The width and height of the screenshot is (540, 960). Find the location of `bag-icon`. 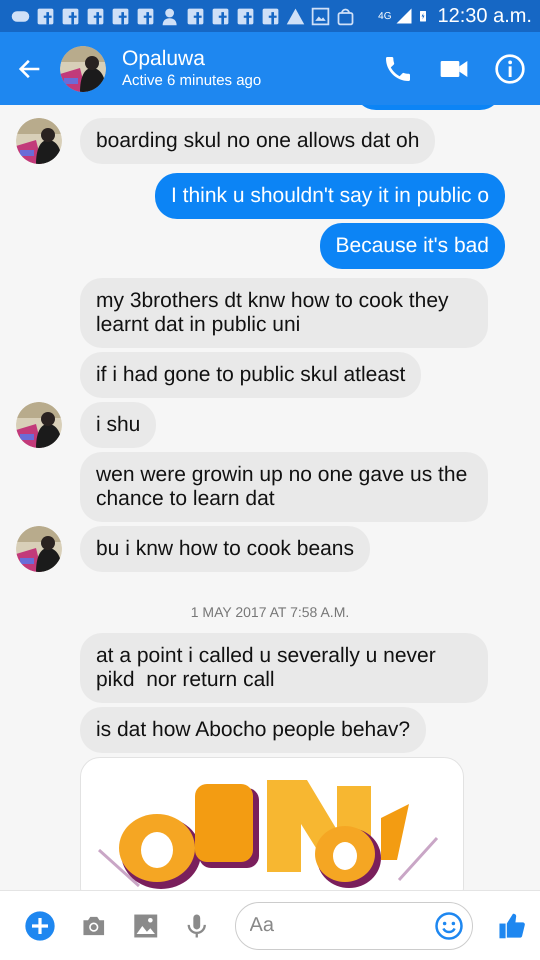

bag-icon is located at coordinates (345, 16).